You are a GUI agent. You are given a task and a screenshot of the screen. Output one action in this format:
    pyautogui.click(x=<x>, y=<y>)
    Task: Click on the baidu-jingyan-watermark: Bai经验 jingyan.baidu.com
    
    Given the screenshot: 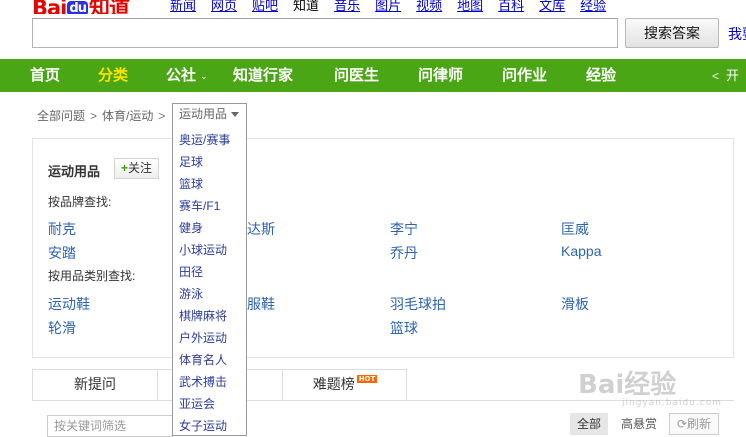 What is the action you would take?
    pyautogui.click(x=651, y=386)
    